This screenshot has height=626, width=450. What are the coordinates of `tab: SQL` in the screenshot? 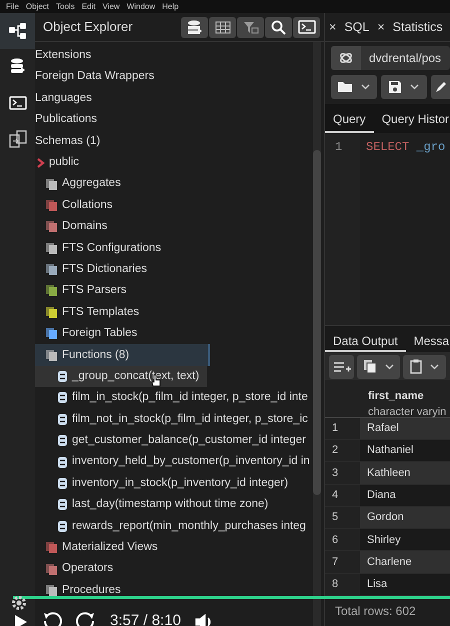 It's located at (357, 27).